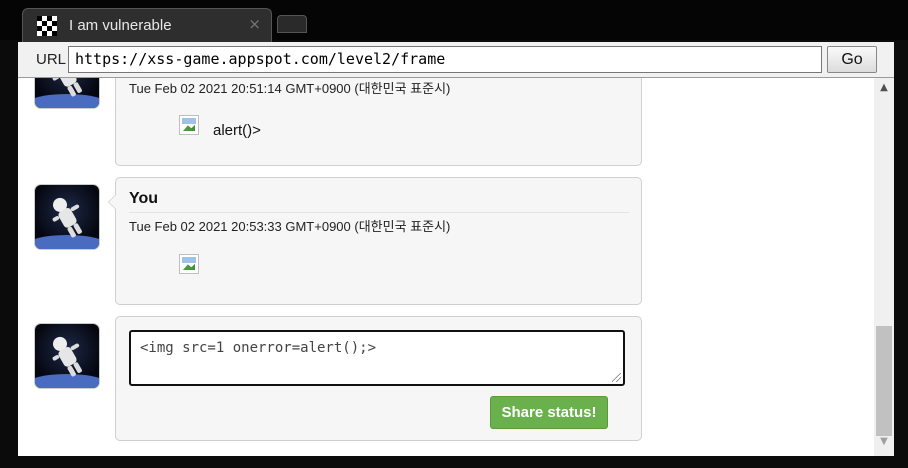 The image size is (908, 468). I want to click on close-icon: ×, so click(254, 24).